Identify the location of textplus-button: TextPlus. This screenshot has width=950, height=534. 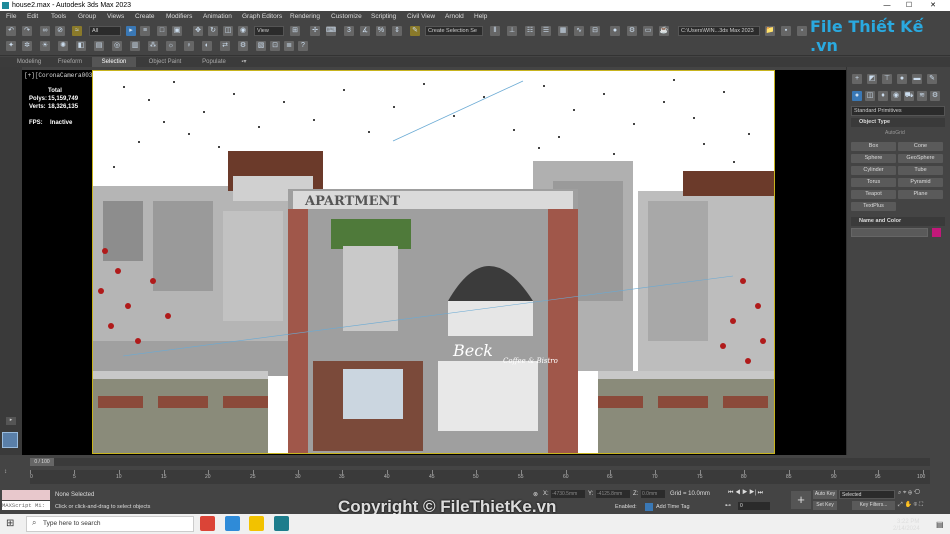
(873, 206).